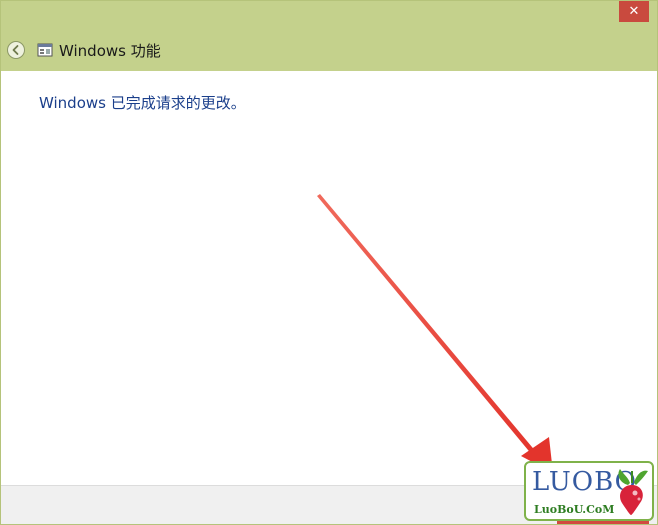 The image size is (658, 525). Describe the element at coordinates (589, 491) in the screenshot. I see `site-watermark: LUOBO LuoBoU.CoM` at that location.